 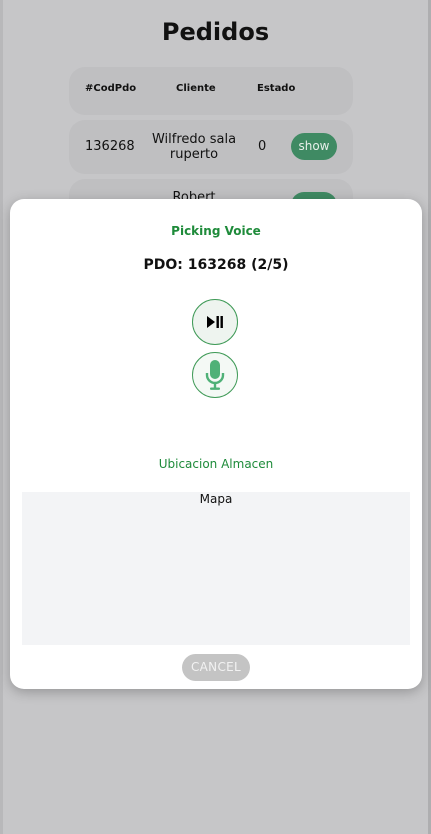 I want to click on row-client: Wilfredo sala ruperto, so click(x=194, y=147).